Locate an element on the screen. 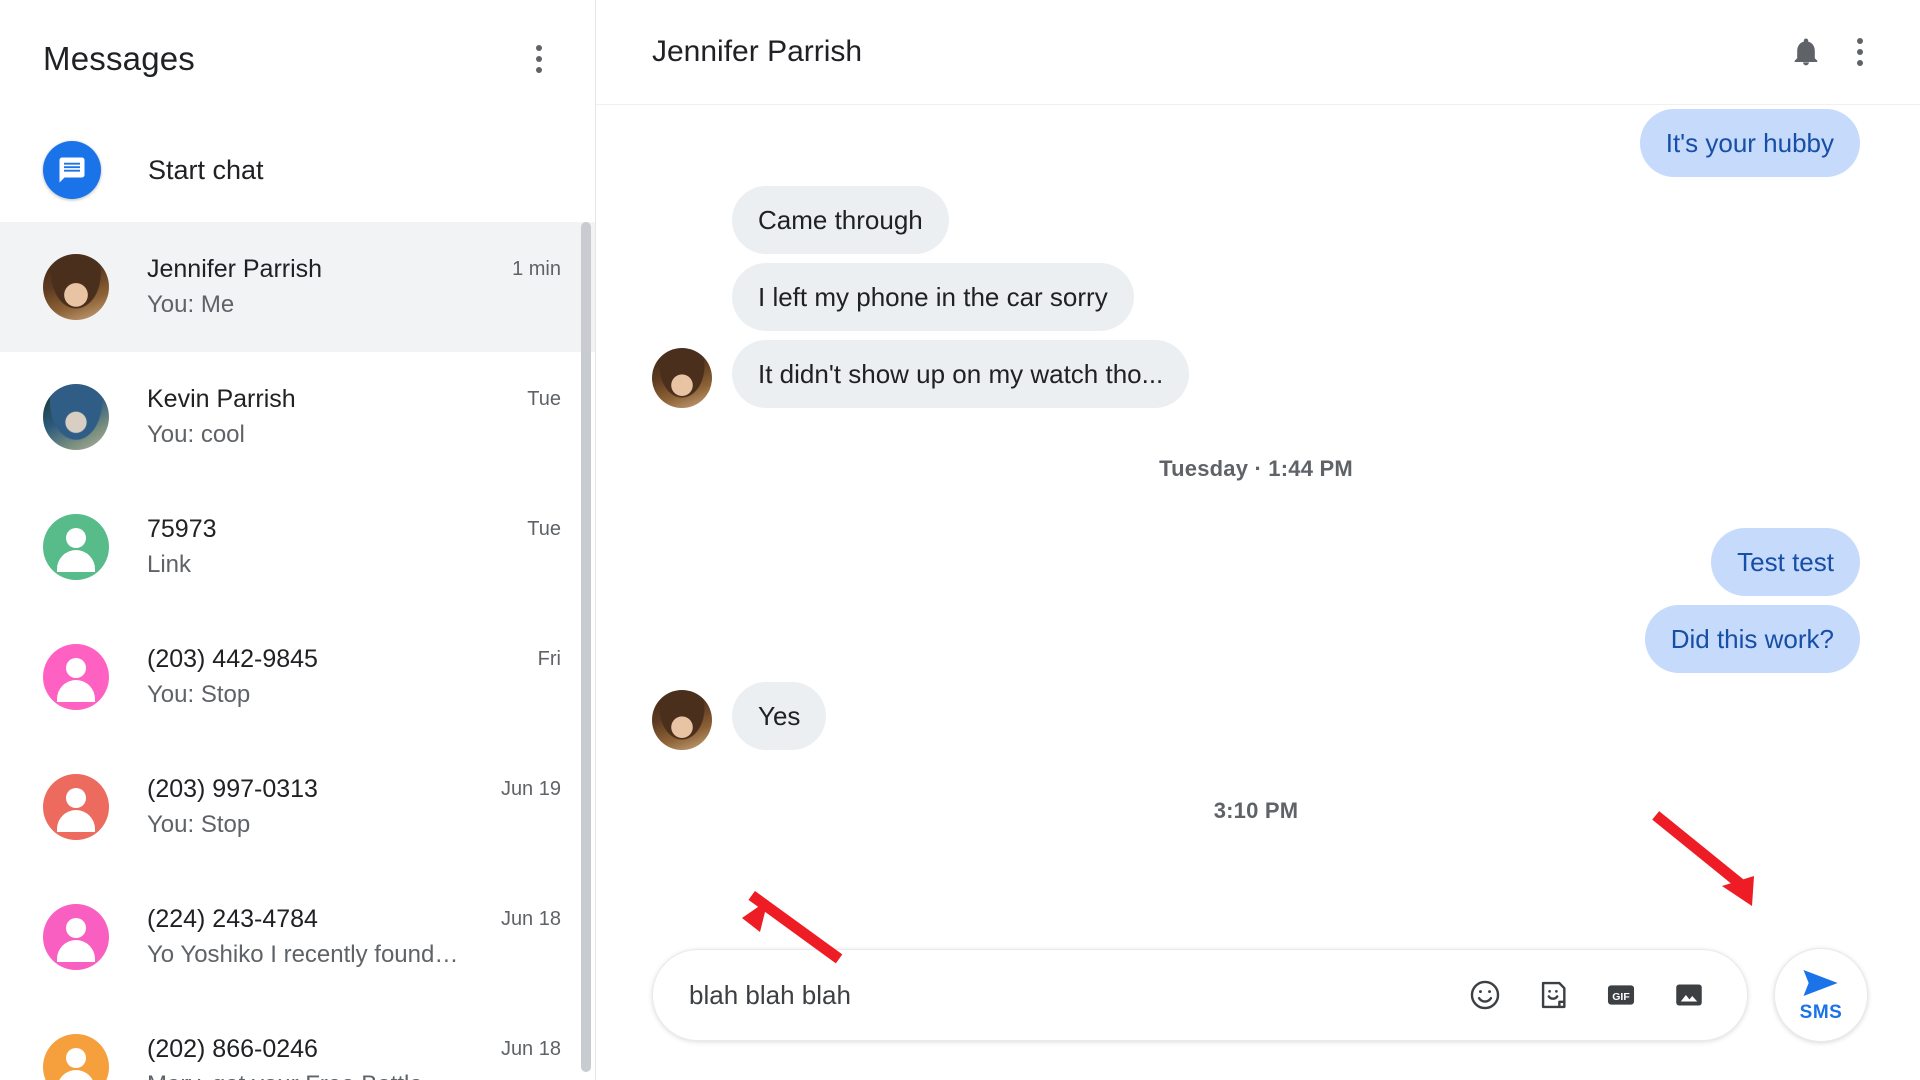 This screenshot has height=1080, width=1920. send-icon is located at coordinates (1820, 983).